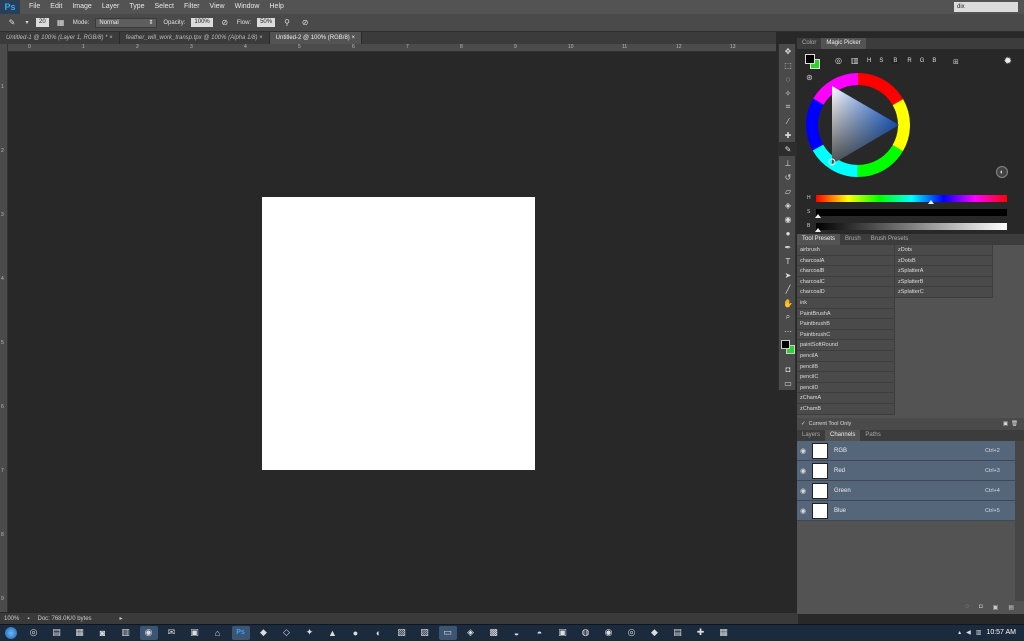  I want to click on trash-icon: ▤, so click(1011, 609).